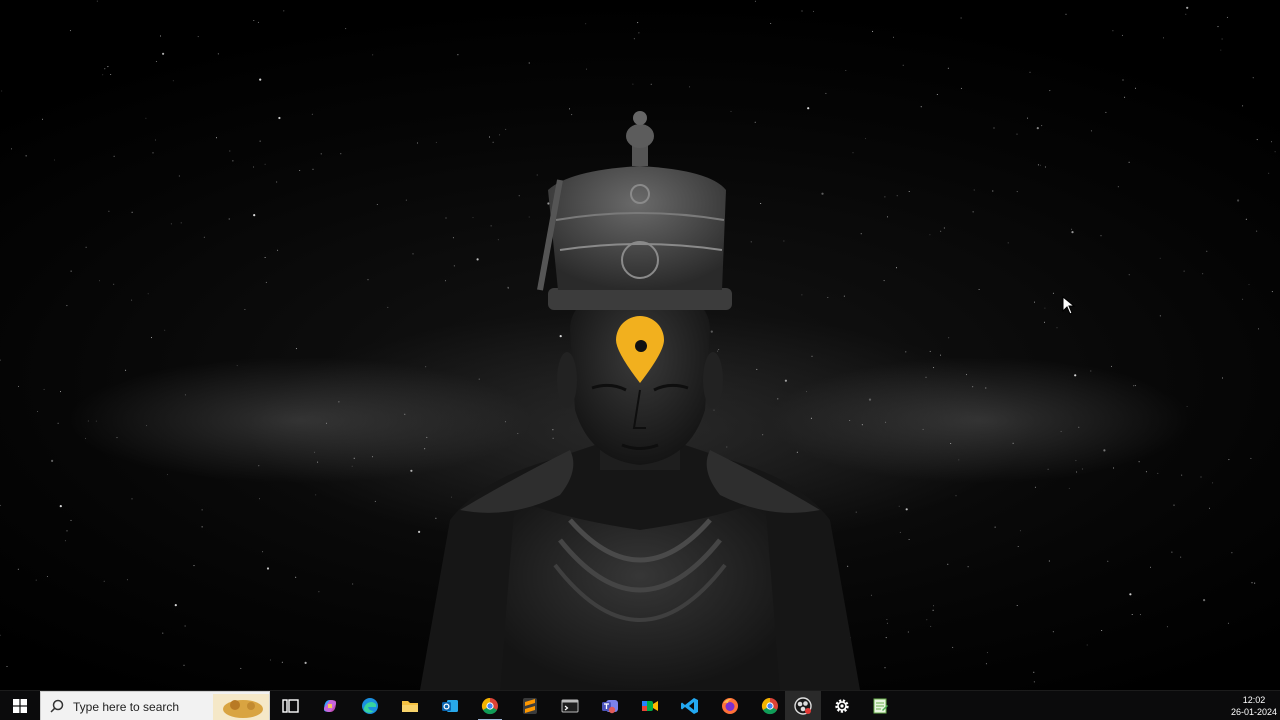 This screenshot has width=1280, height=720. Describe the element at coordinates (730, 705) in the screenshot. I see `firefox-button` at that location.